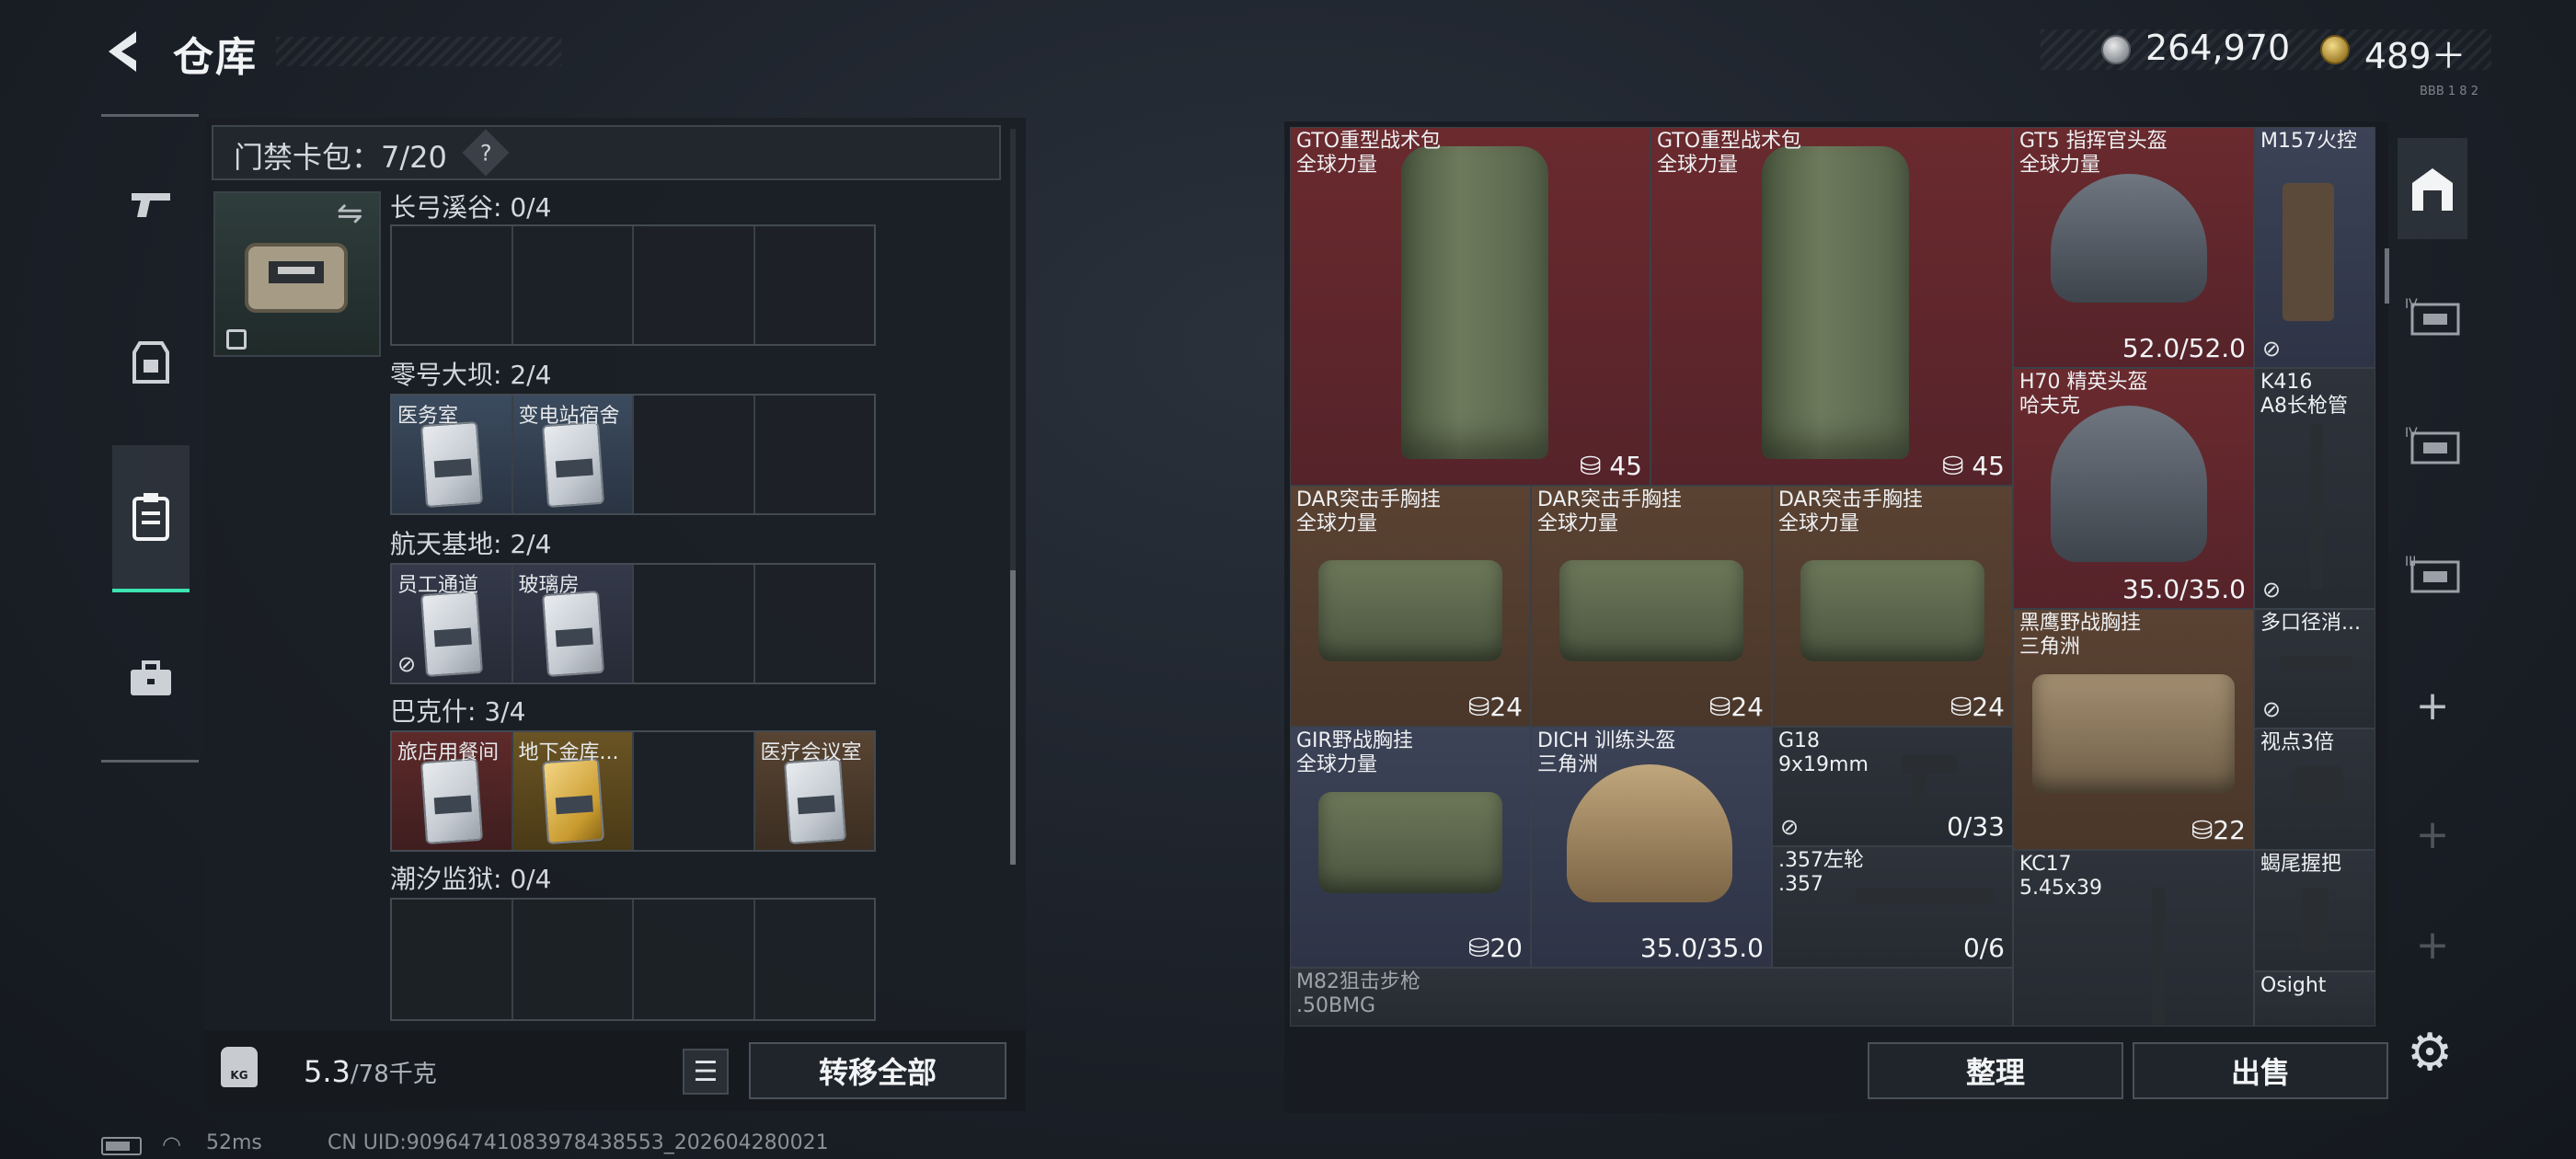 This screenshot has width=2576, height=1159. Describe the element at coordinates (2432, 188) in the screenshot. I see `side-tab-warehouse` at that location.